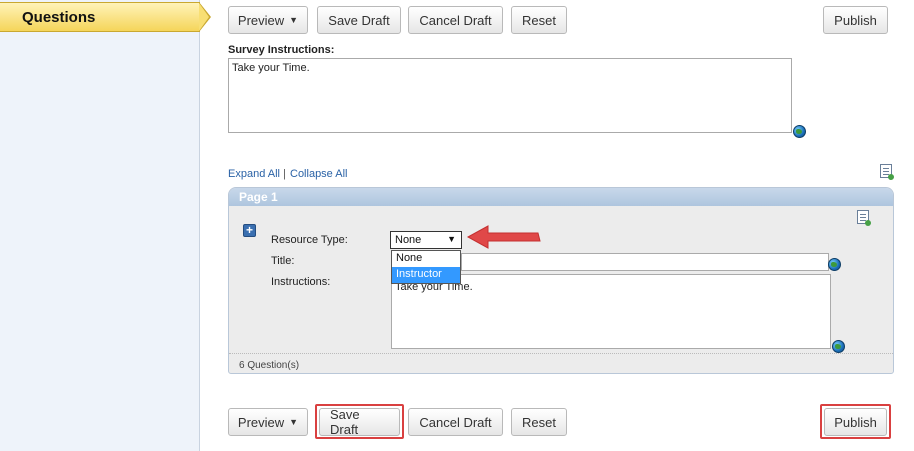 The image size is (914, 451). Describe the element at coordinates (864, 218) in the screenshot. I see `add-question-icon` at that location.